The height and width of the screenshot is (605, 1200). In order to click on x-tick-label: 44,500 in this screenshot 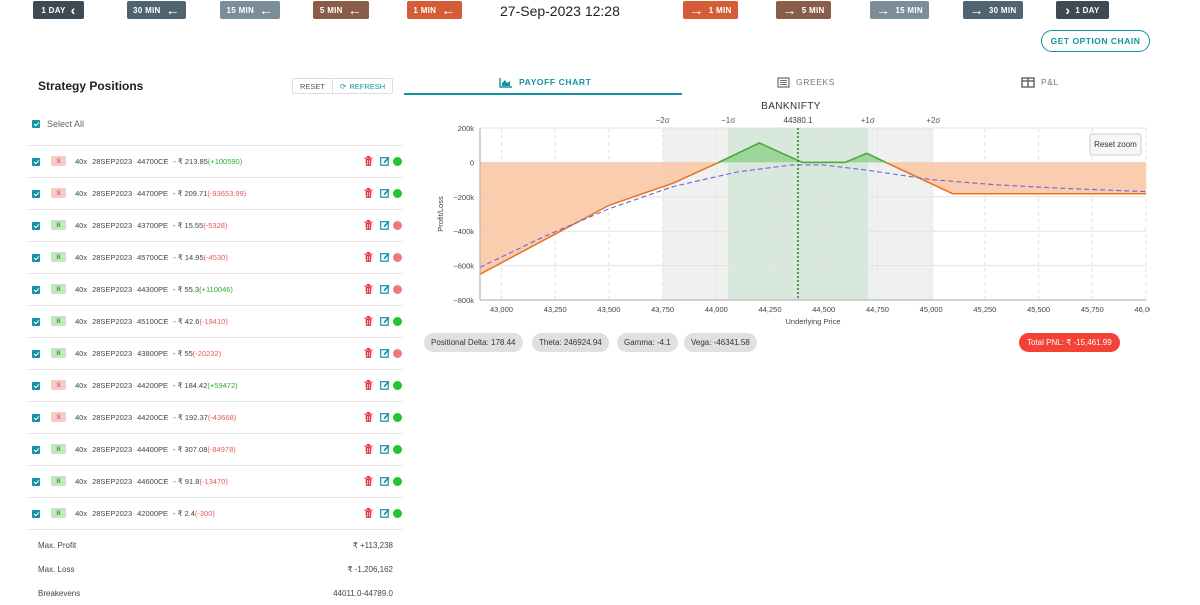, I will do `click(823, 309)`.